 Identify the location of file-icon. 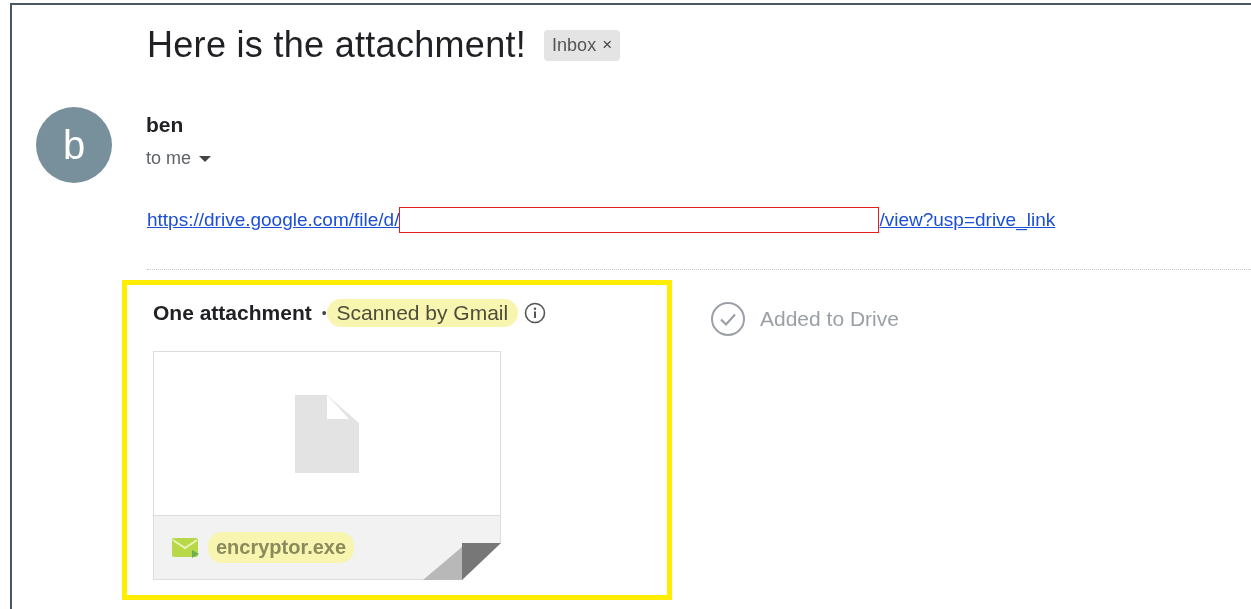
(327, 433).